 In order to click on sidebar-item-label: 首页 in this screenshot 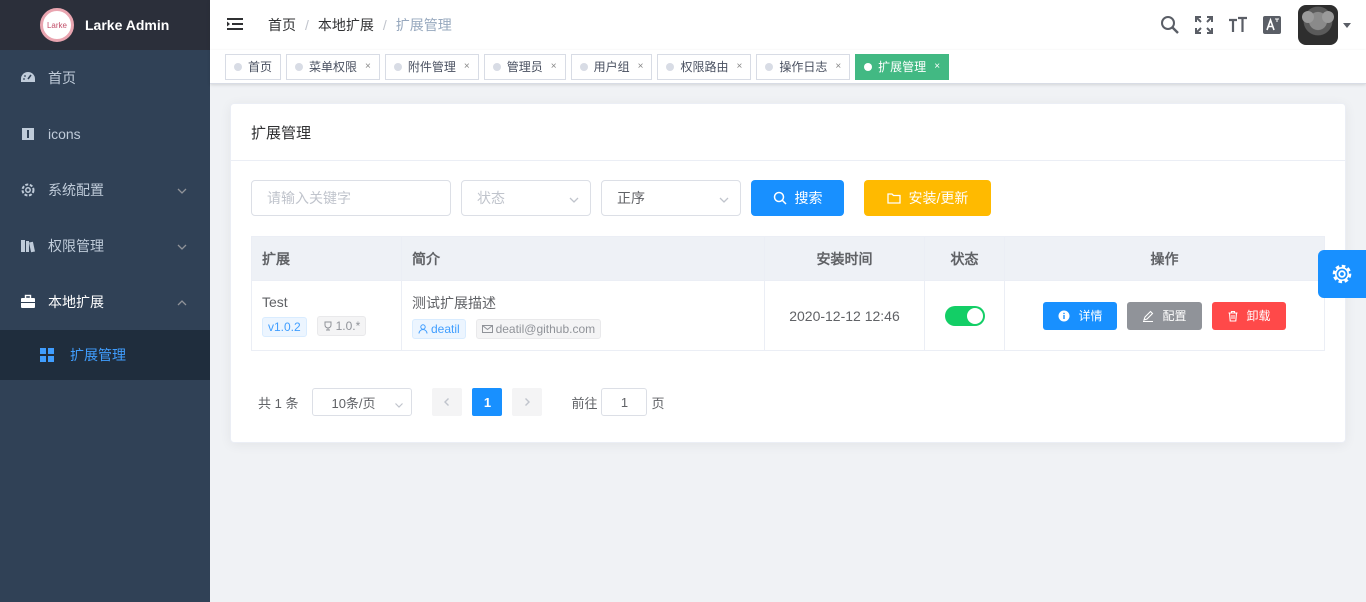, I will do `click(62, 78)`.